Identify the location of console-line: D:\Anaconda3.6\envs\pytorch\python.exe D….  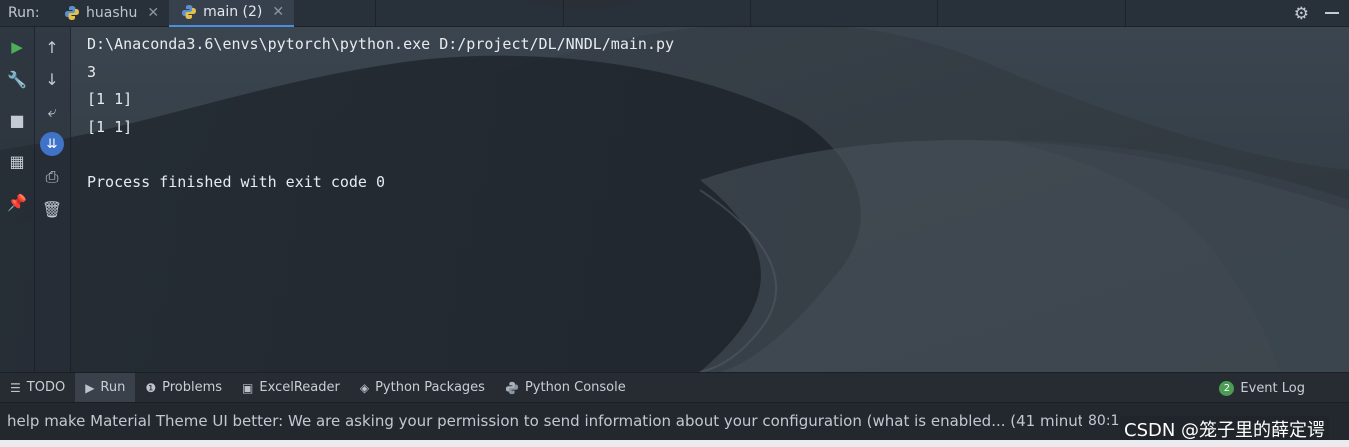
(380, 44).